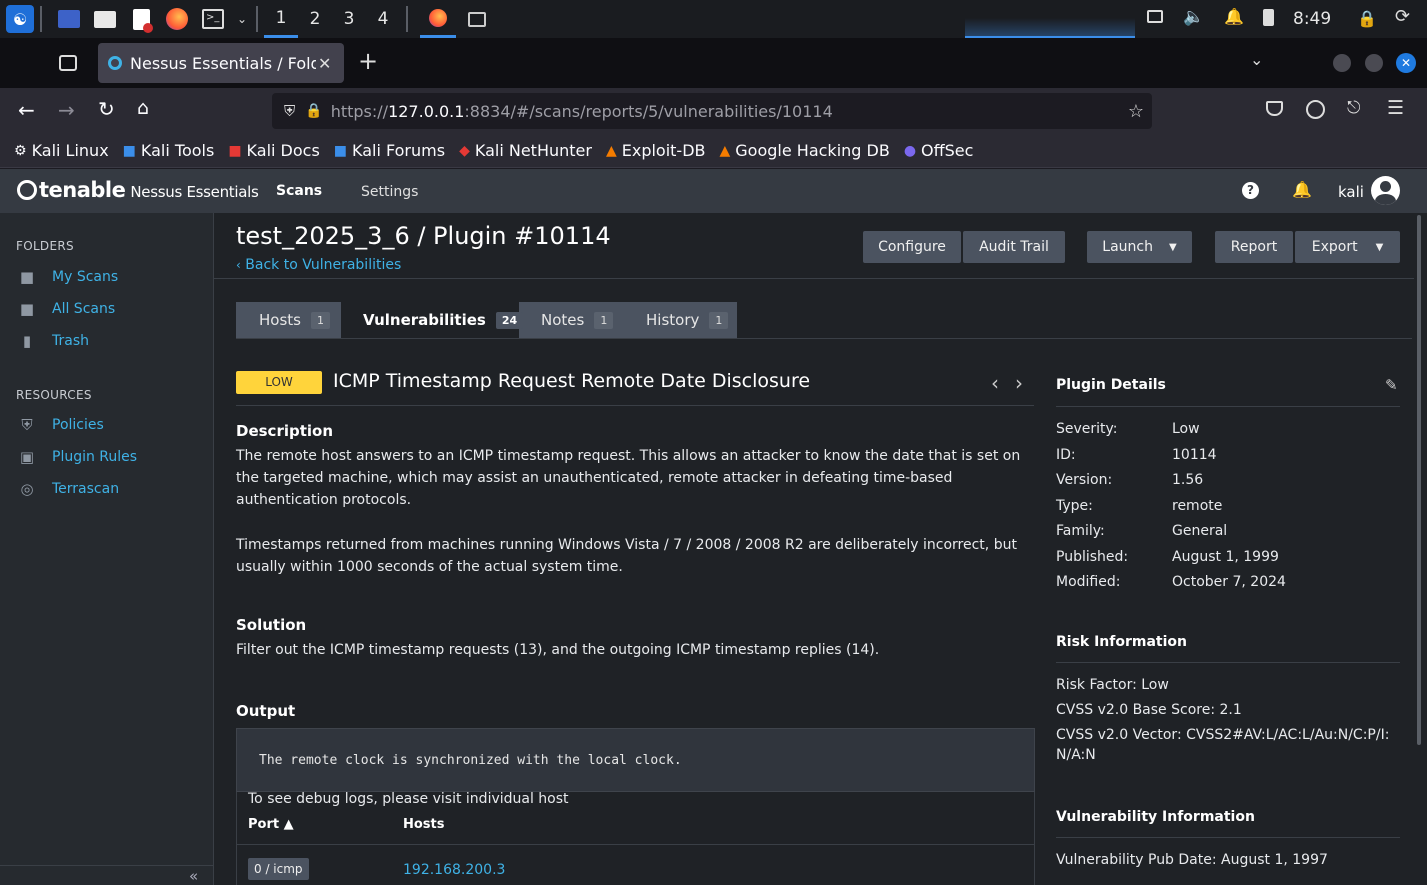  I want to click on tab-hosts: Hosts 1, so click(288, 320).